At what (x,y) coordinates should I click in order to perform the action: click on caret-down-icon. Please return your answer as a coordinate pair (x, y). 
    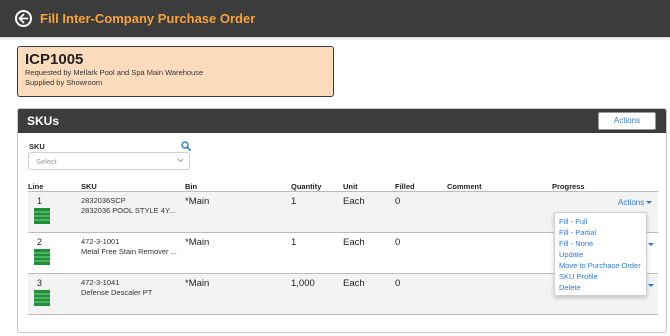
    Looking at the image, I should click on (649, 203).